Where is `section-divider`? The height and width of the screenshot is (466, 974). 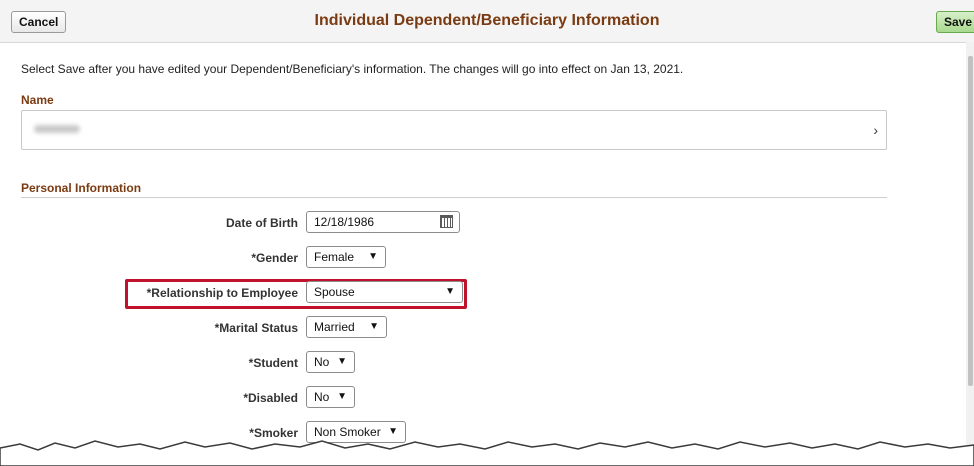 section-divider is located at coordinates (454, 197).